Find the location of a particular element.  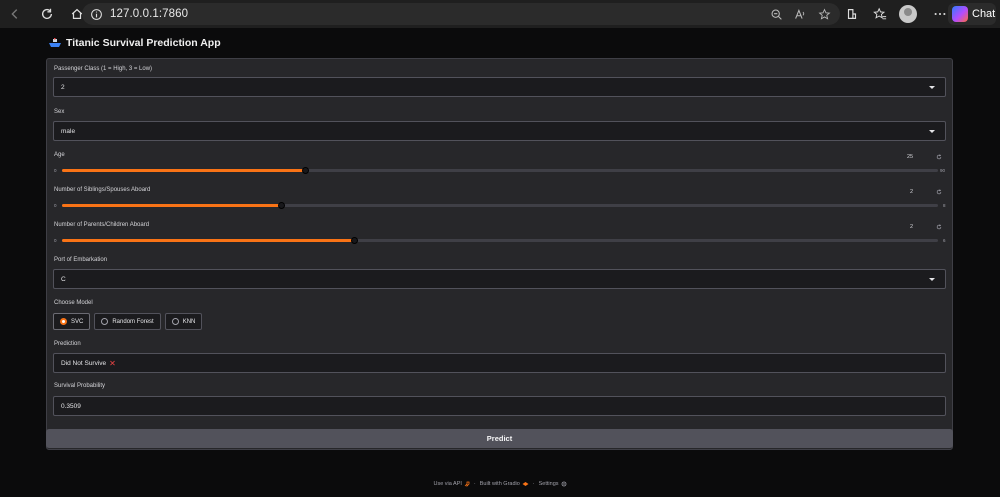

prediction-value: Did Not Survive is located at coordinates (84, 363).